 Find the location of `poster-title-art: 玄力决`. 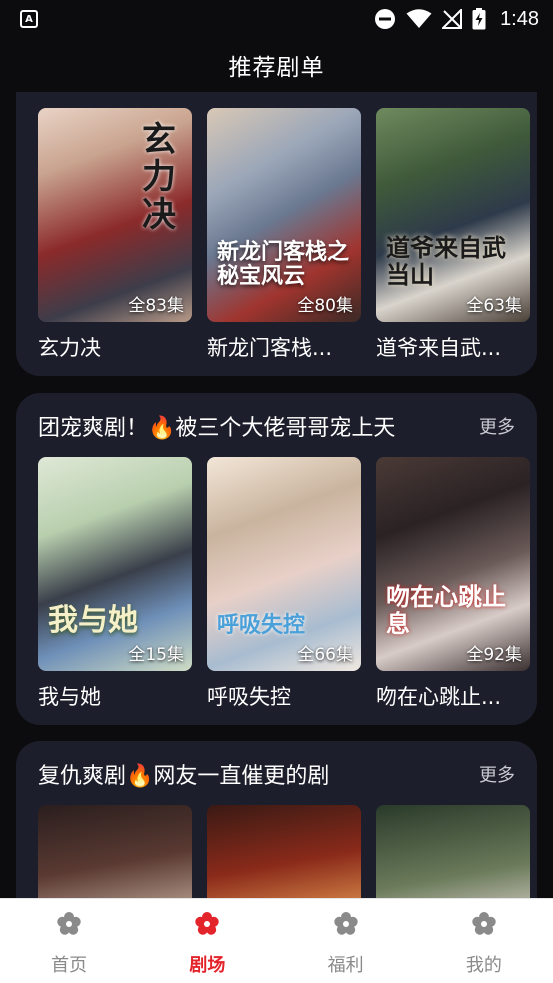

poster-title-art: 玄力决 is located at coordinates (159, 177).